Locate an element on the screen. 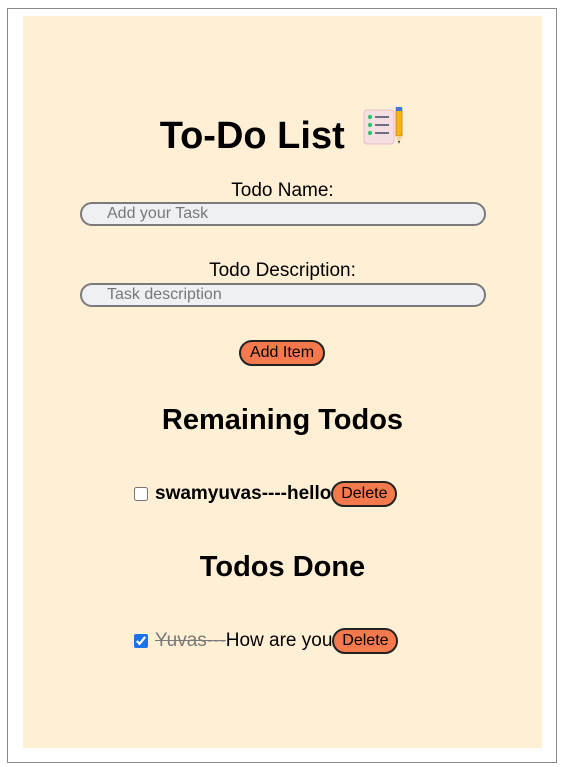 The width and height of the screenshot is (567, 767). todo-description-input is located at coordinates (283, 295).